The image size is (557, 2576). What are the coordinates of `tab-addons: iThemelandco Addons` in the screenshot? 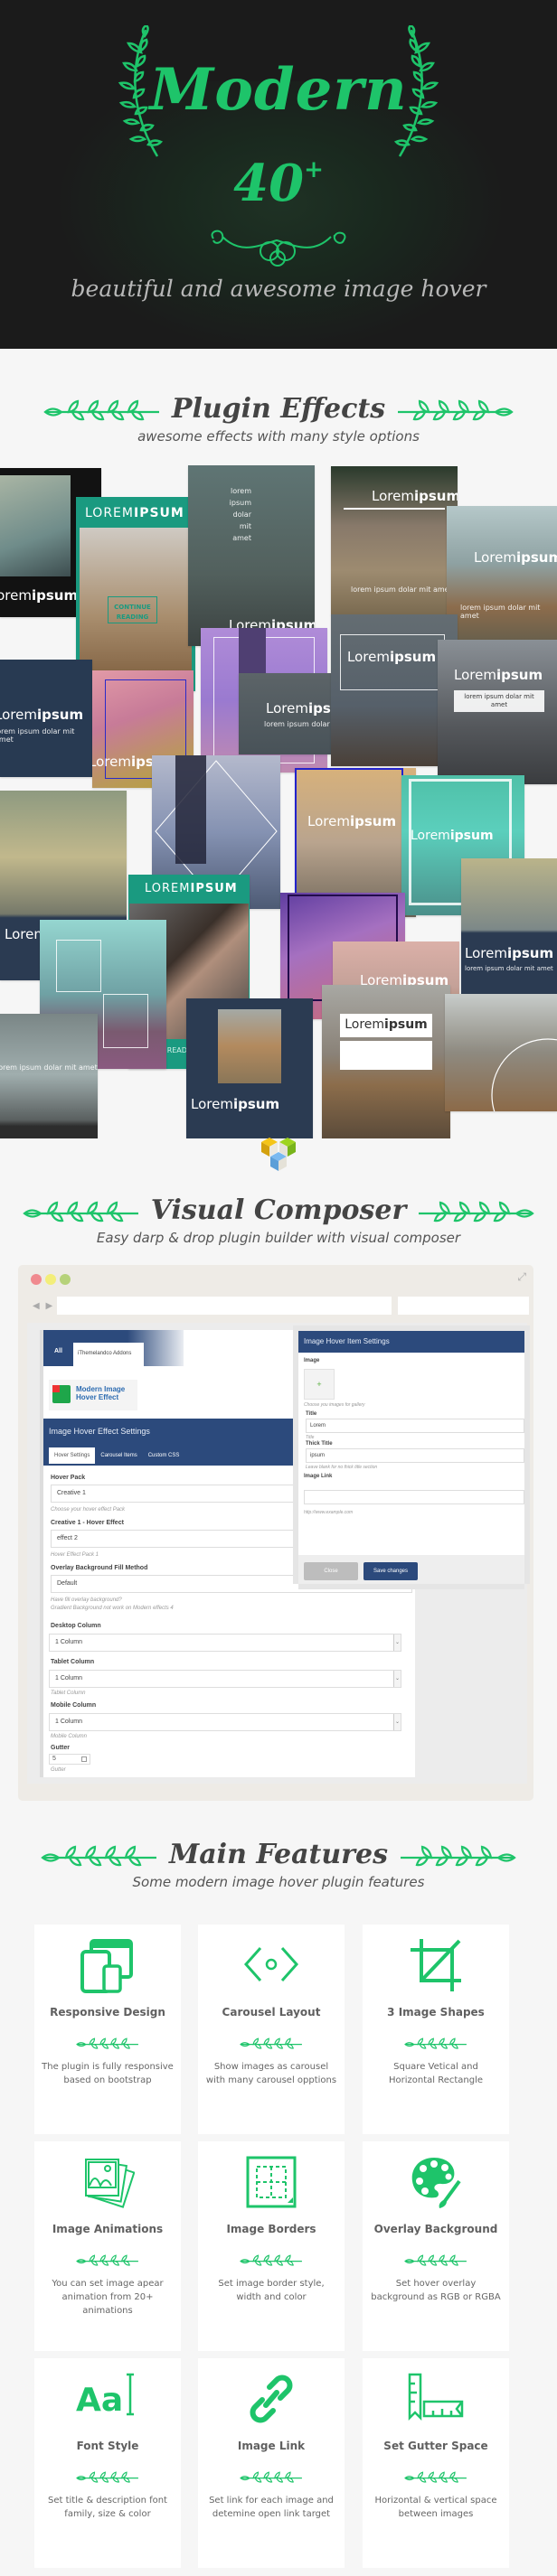 It's located at (108, 1354).